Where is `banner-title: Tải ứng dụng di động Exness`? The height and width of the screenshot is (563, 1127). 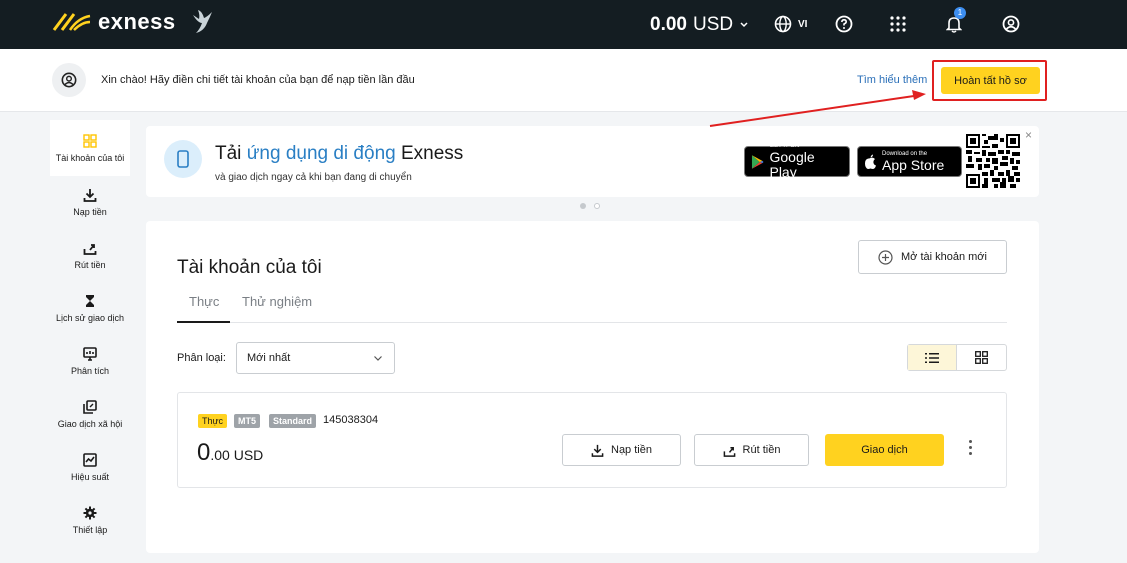 banner-title: Tải ứng dụng di động Exness is located at coordinates (339, 154).